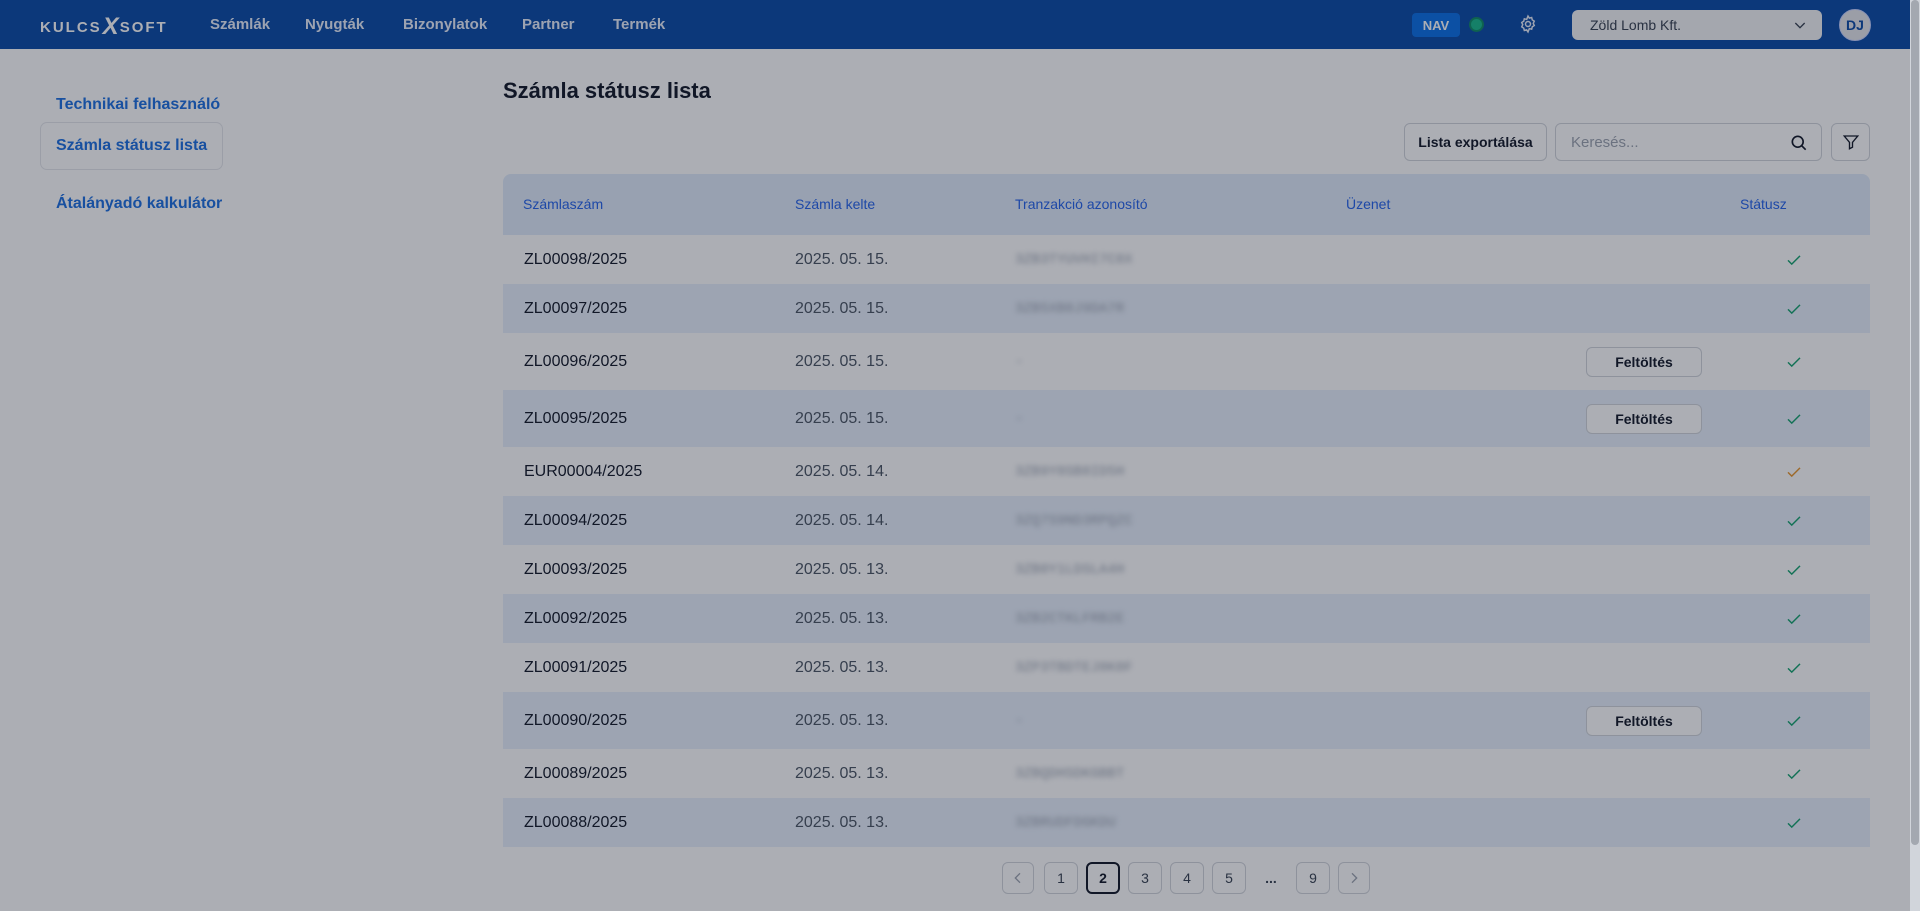 The height and width of the screenshot is (911, 1920). What do you see at coordinates (576, 418) in the screenshot?
I see `invoice-number: ZL00095/2025` at bounding box center [576, 418].